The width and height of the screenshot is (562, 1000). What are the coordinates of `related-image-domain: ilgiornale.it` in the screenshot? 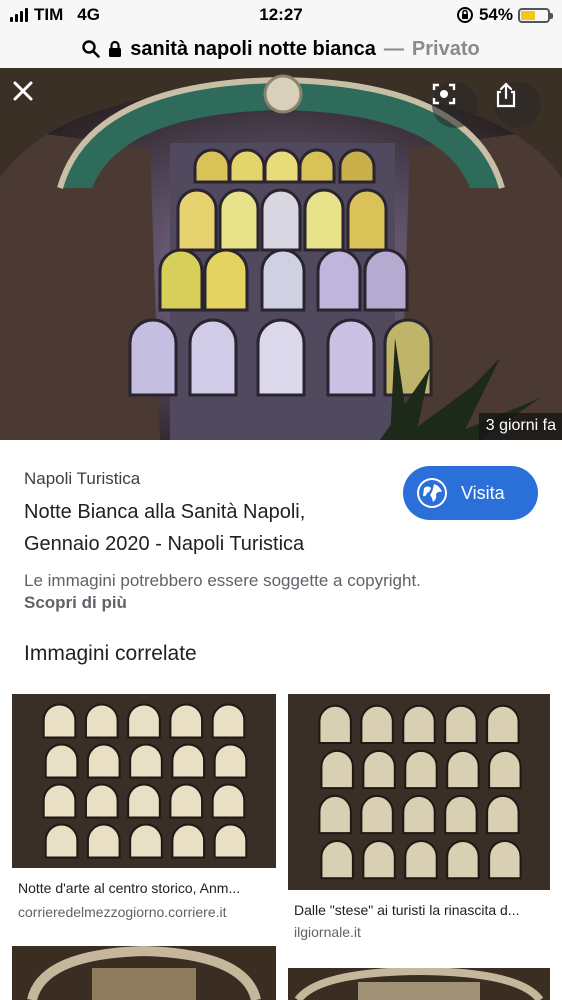 It's located at (327, 932).